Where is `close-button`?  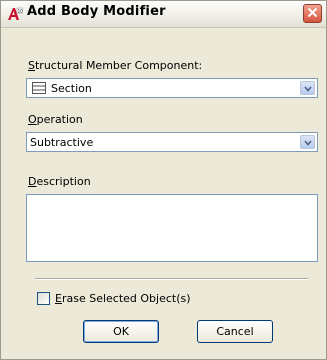
close-button is located at coordinates (312, 13).